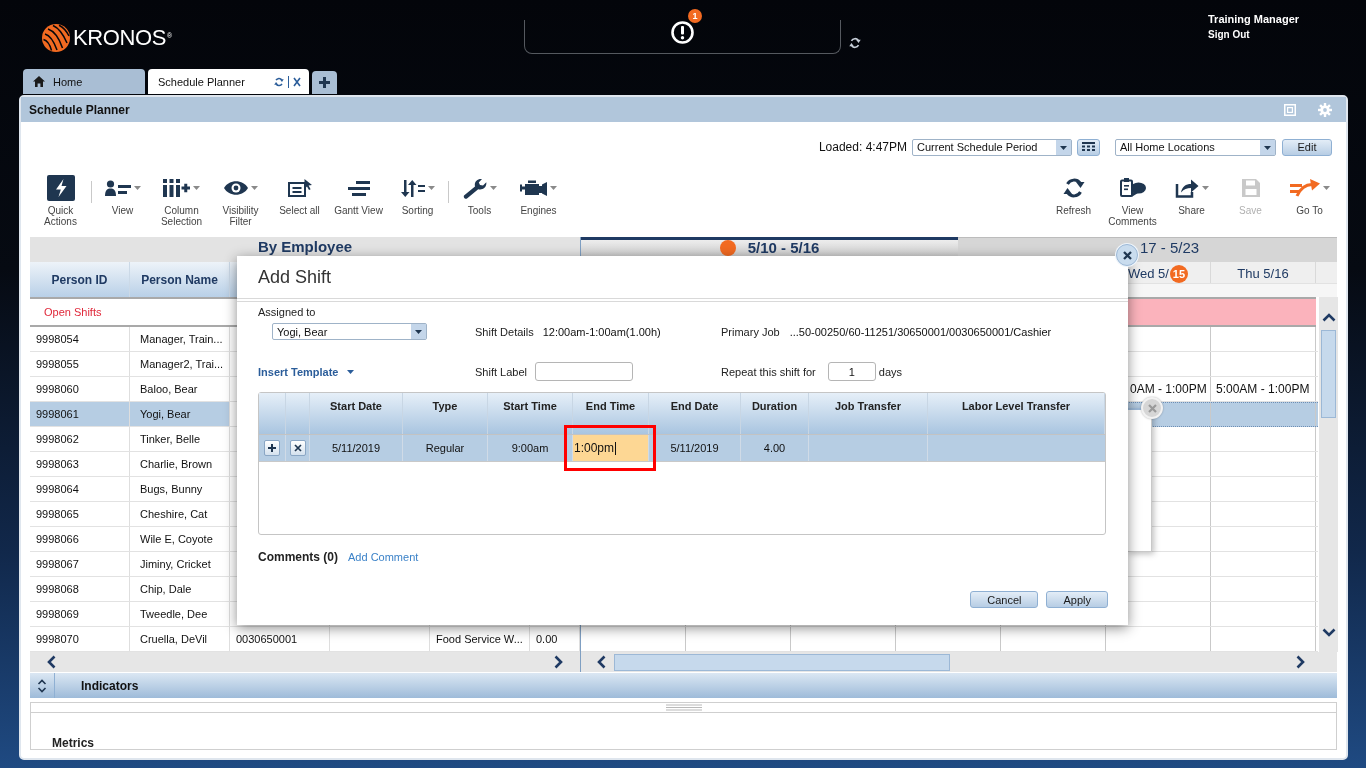  I want to click on toolbar-button: Select all, so click(299, 204).